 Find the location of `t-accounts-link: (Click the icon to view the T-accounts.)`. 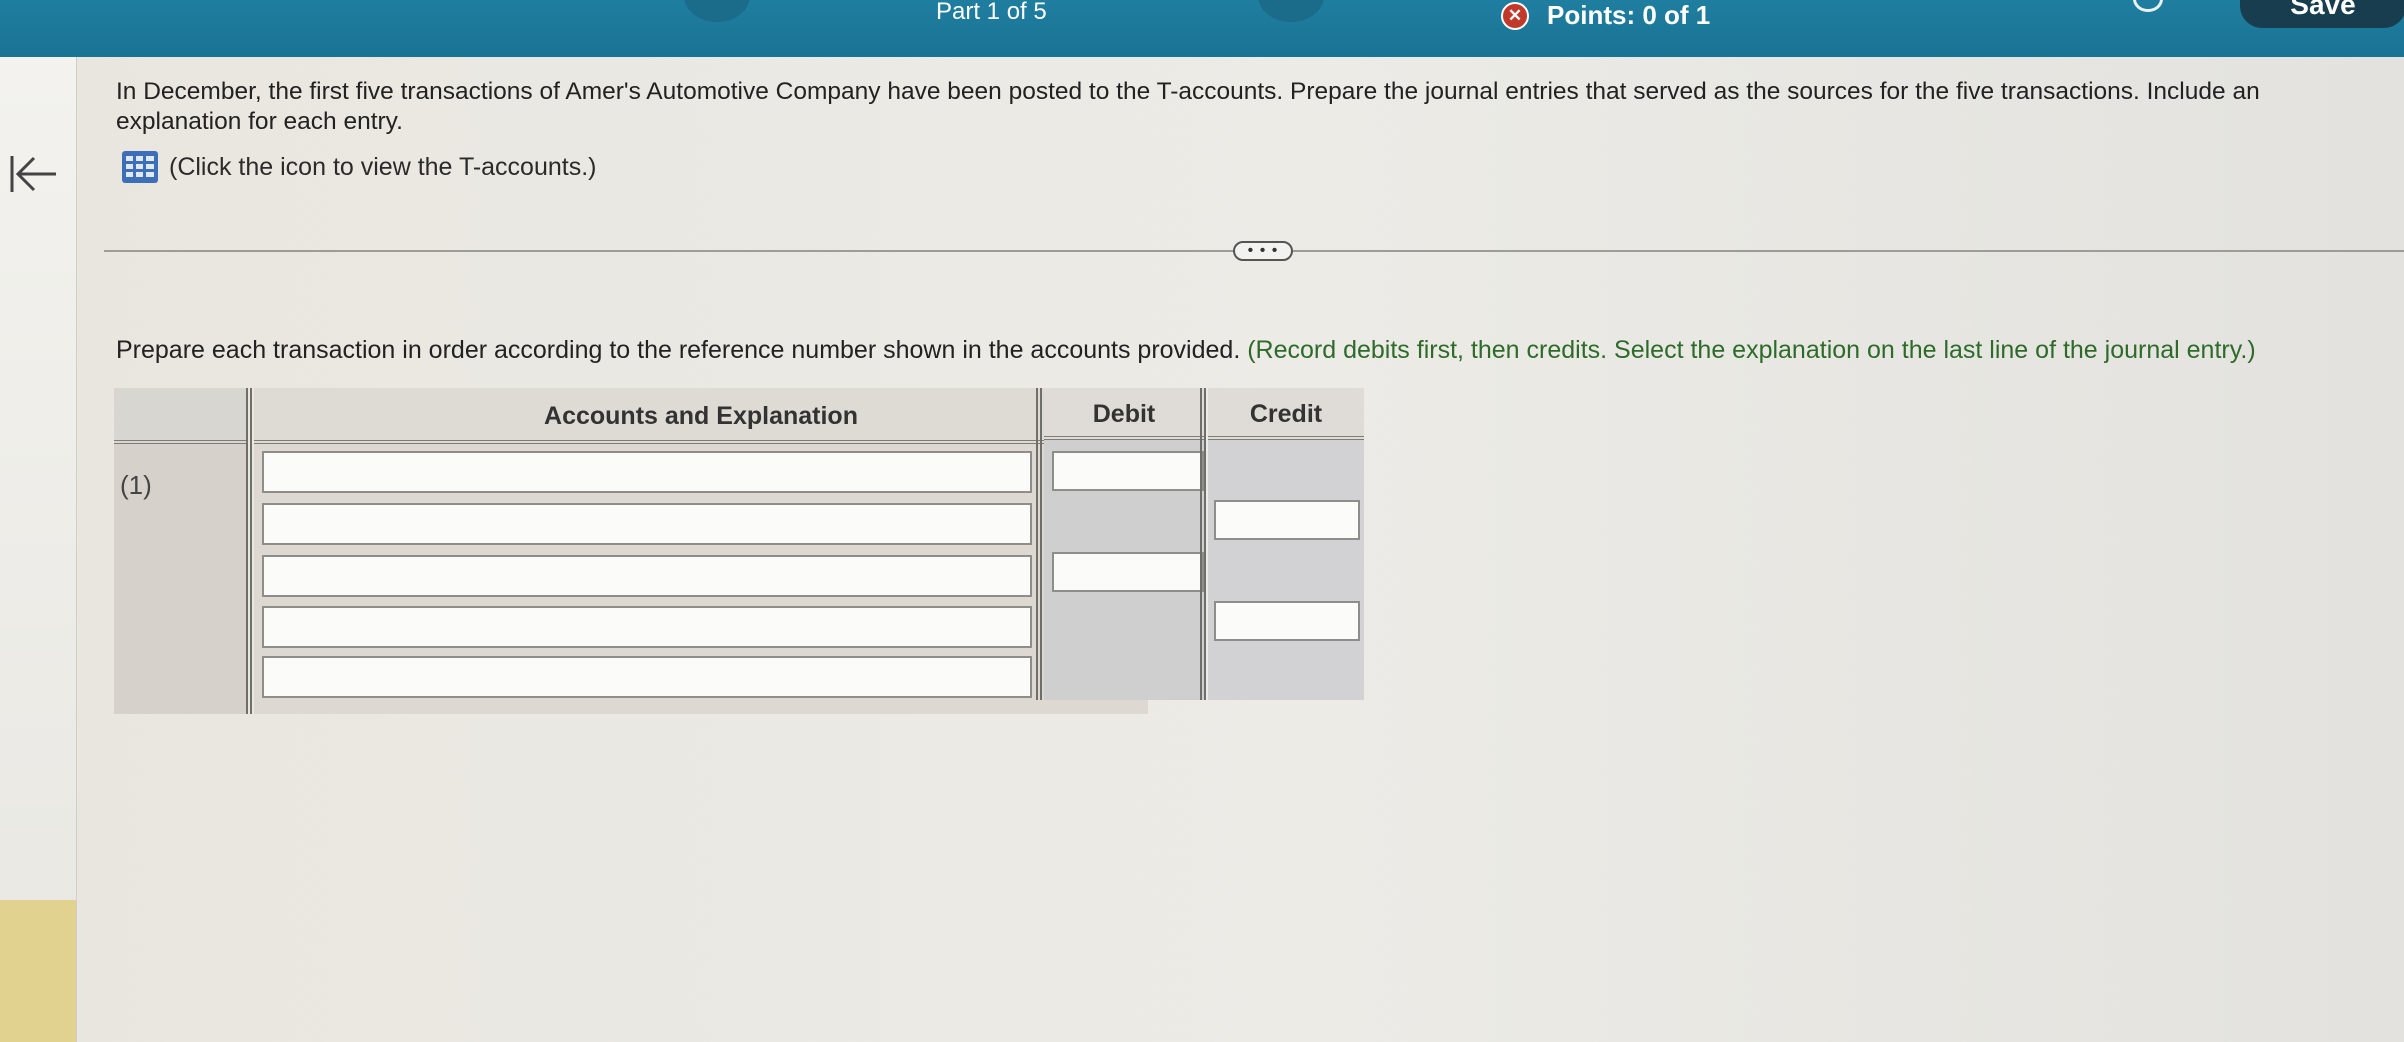

t-accounts-link: (Click the icon to view the T-accounts.) is located at coordinates (359, 167).